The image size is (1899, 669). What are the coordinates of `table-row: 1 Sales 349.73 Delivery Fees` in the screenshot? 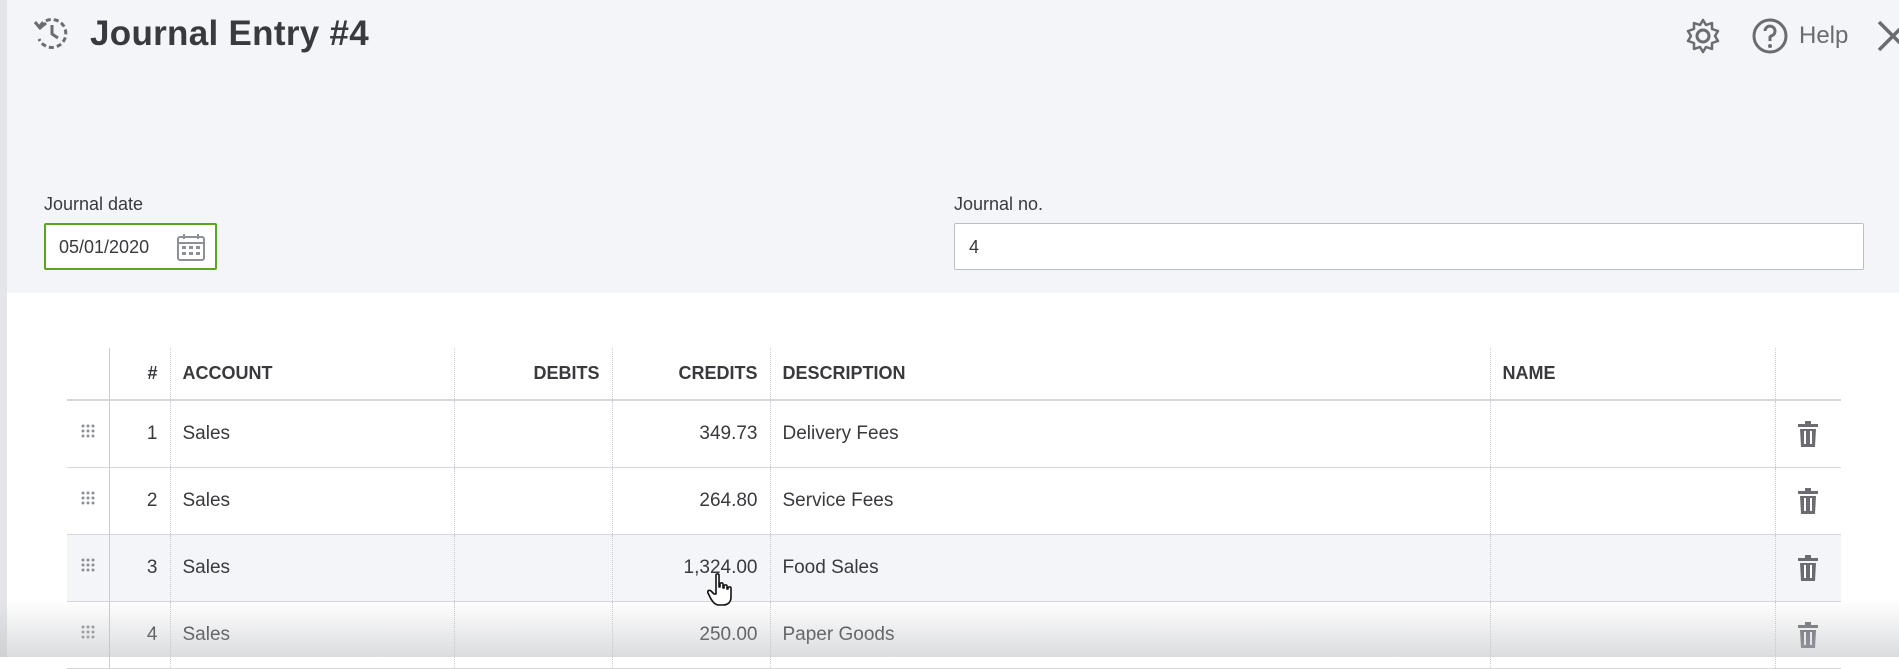 It's located at (954, 434).